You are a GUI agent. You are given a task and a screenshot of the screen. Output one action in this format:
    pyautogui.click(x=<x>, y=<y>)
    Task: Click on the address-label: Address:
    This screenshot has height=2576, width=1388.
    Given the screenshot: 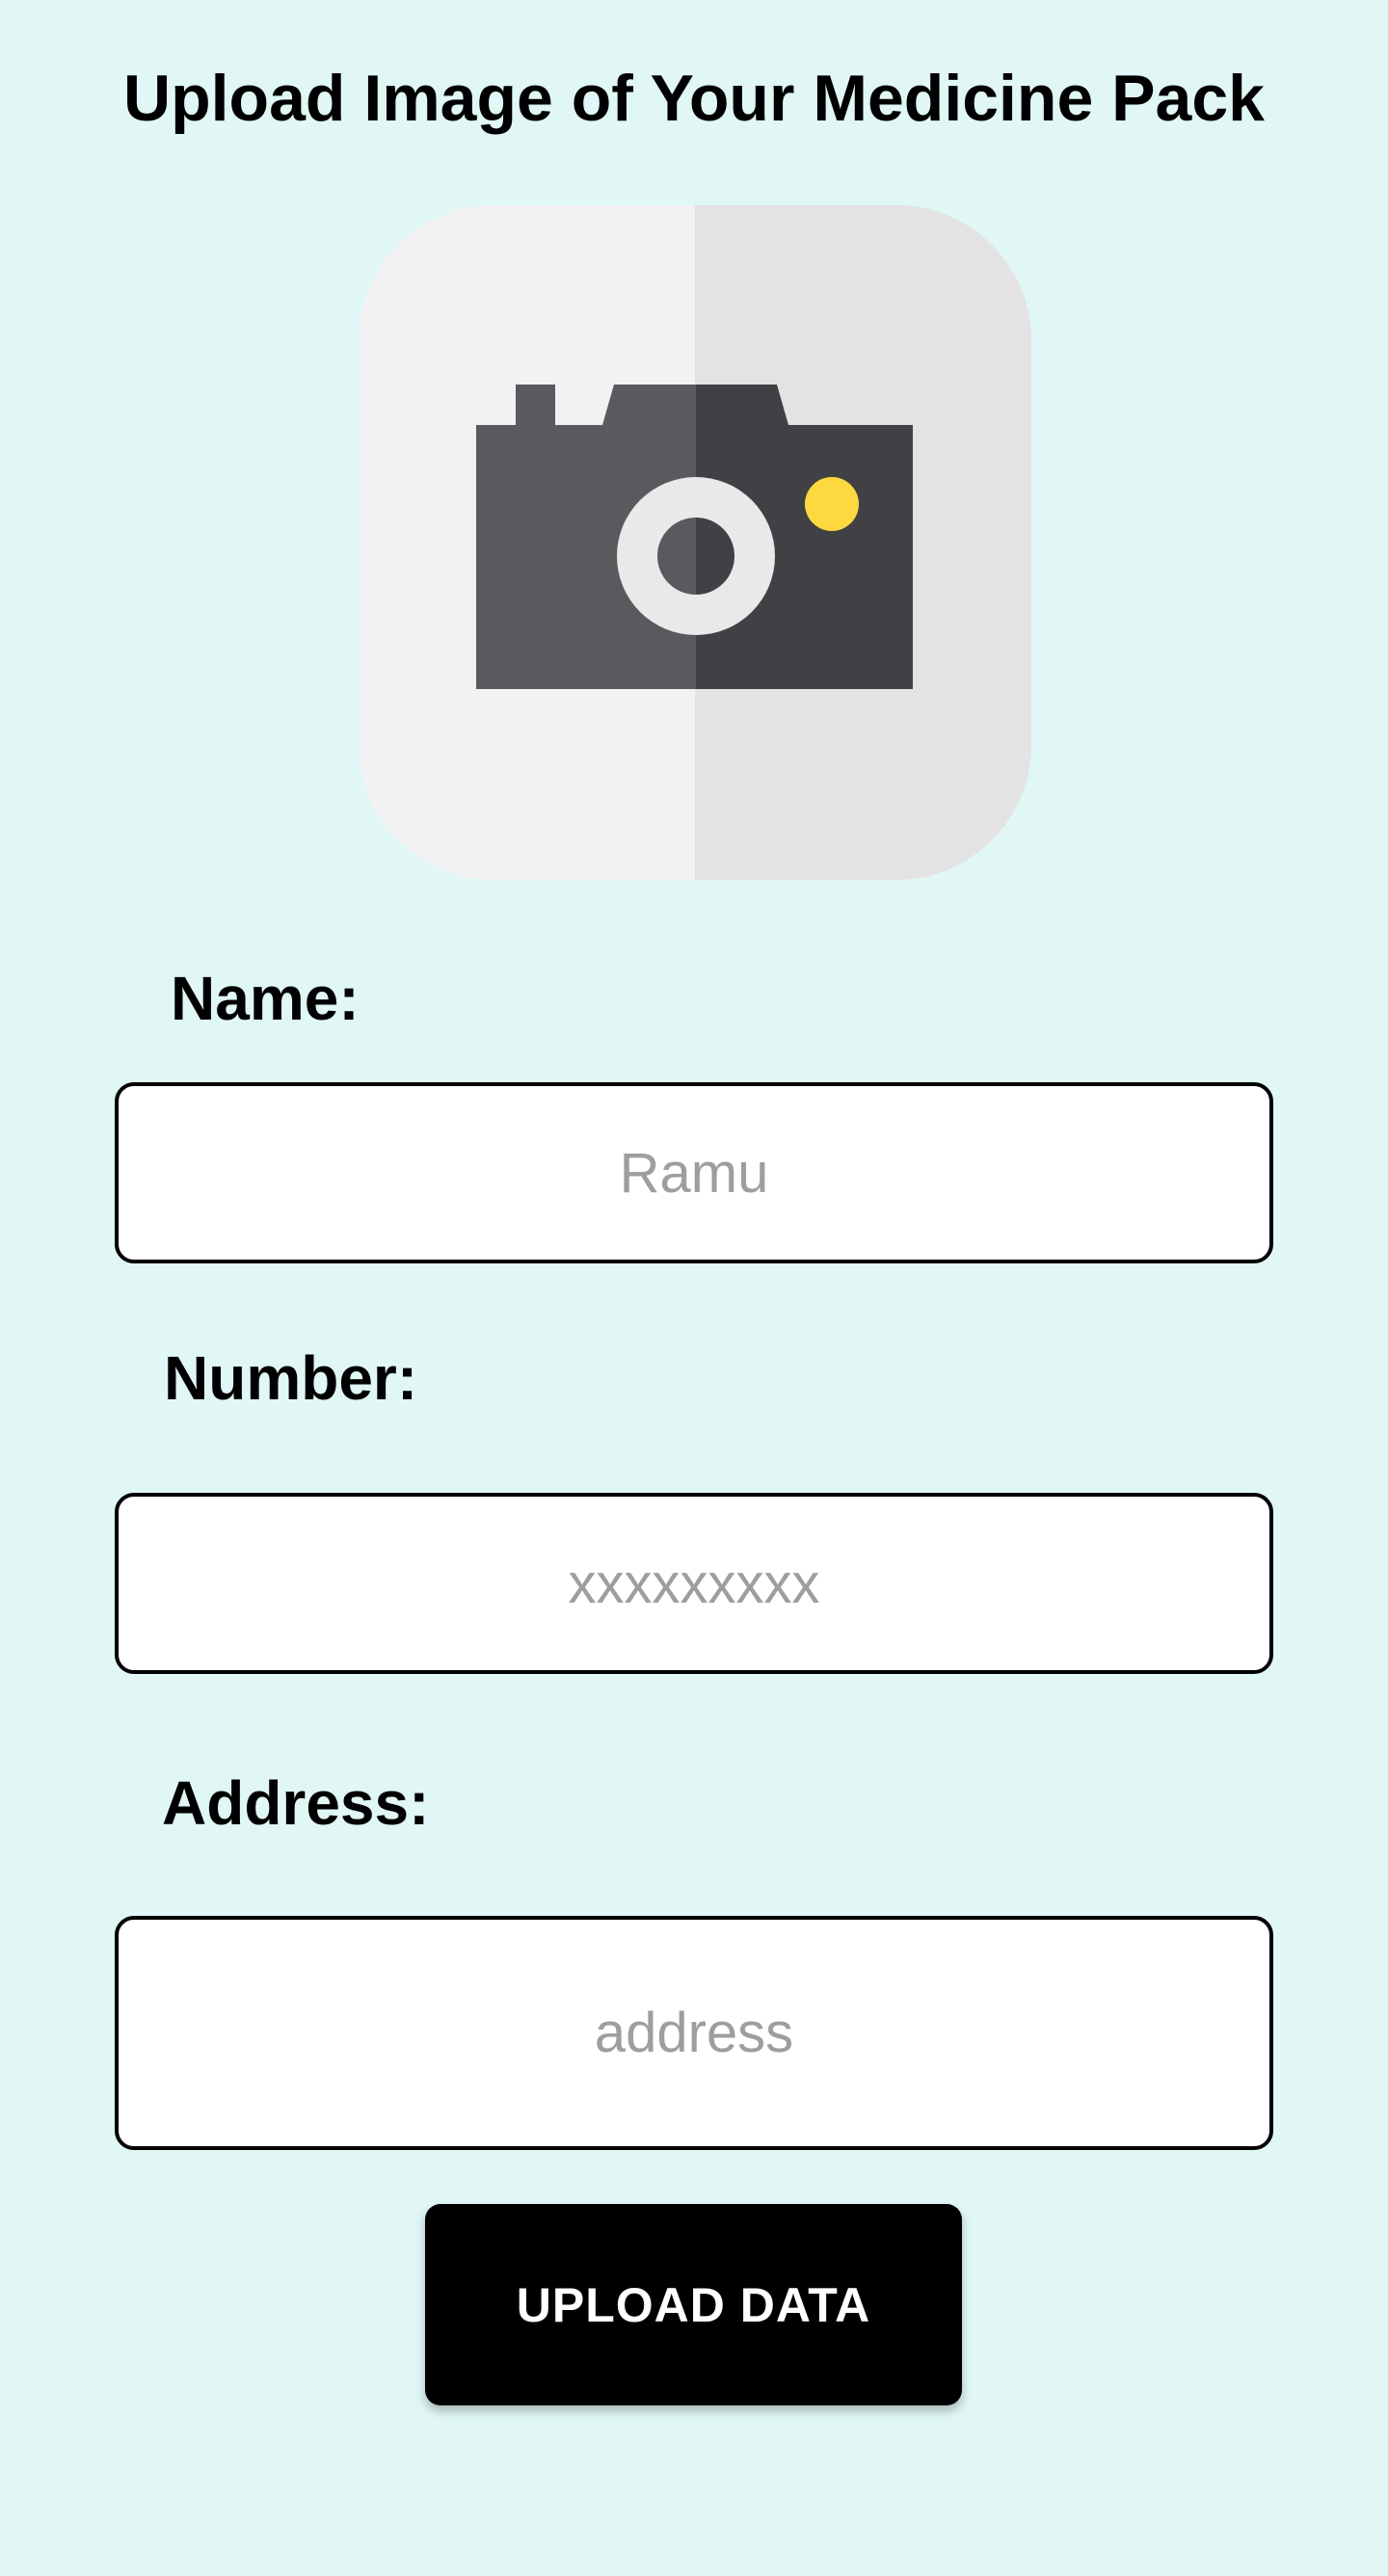 What is the action you would take?
    pyautogui.click(x=296, y=1803)
    